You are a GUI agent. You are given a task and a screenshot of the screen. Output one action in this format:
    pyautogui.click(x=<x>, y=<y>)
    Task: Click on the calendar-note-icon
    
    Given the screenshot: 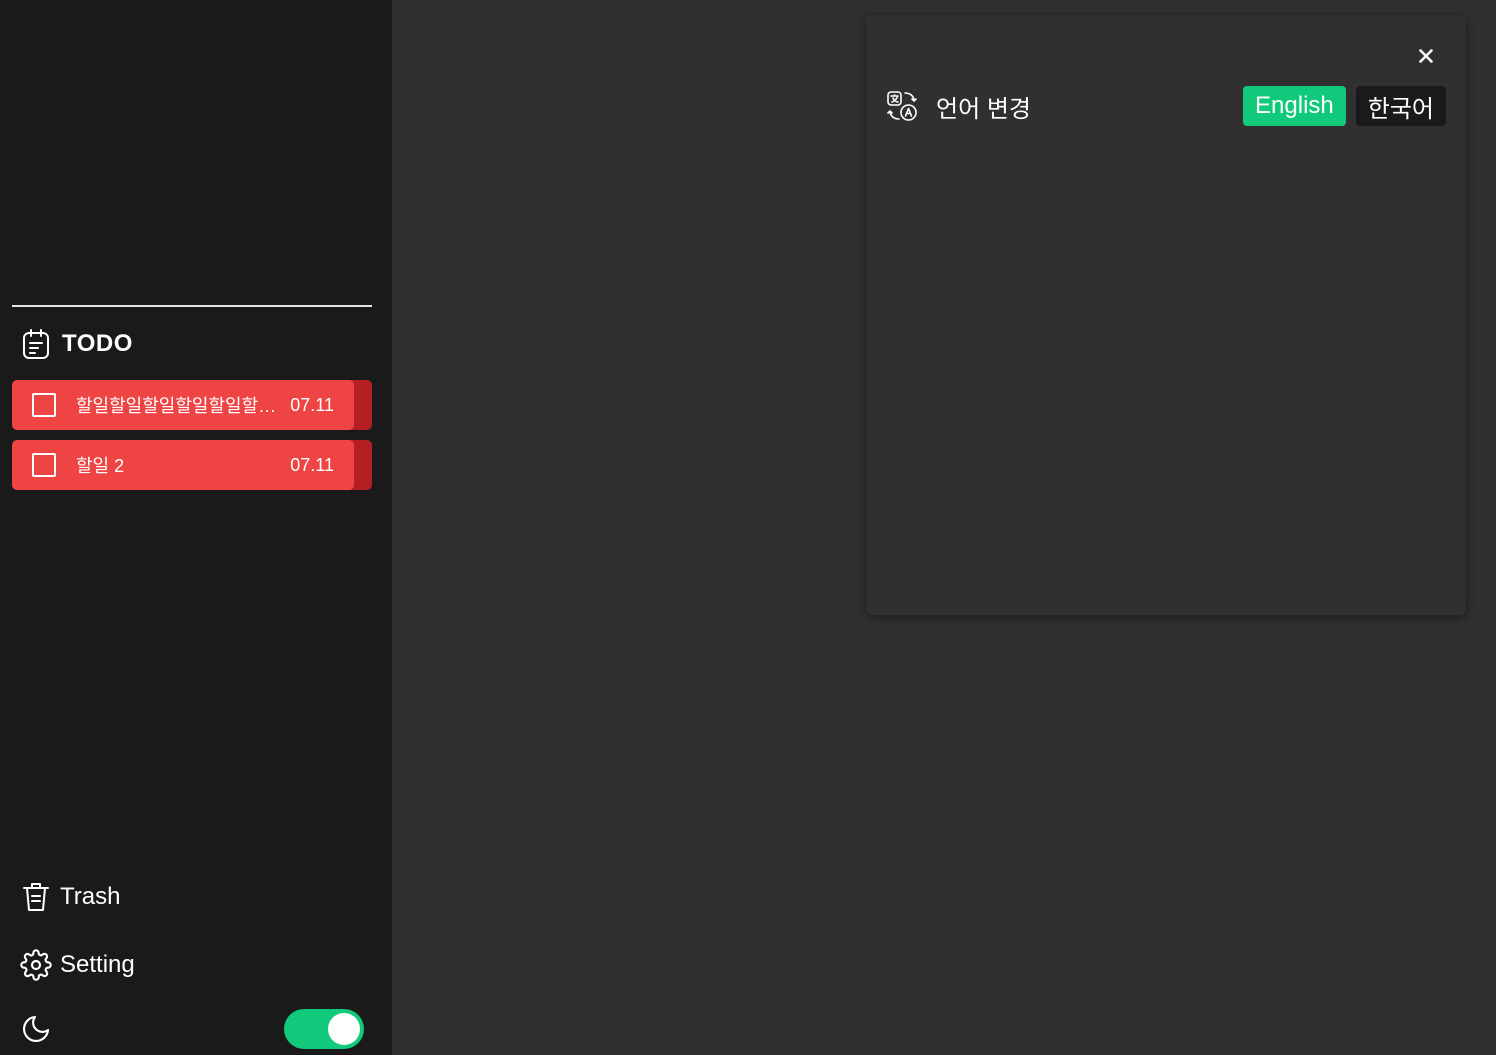 What is the action you would take?
    pyautogui.click(x=36, y=344)
    